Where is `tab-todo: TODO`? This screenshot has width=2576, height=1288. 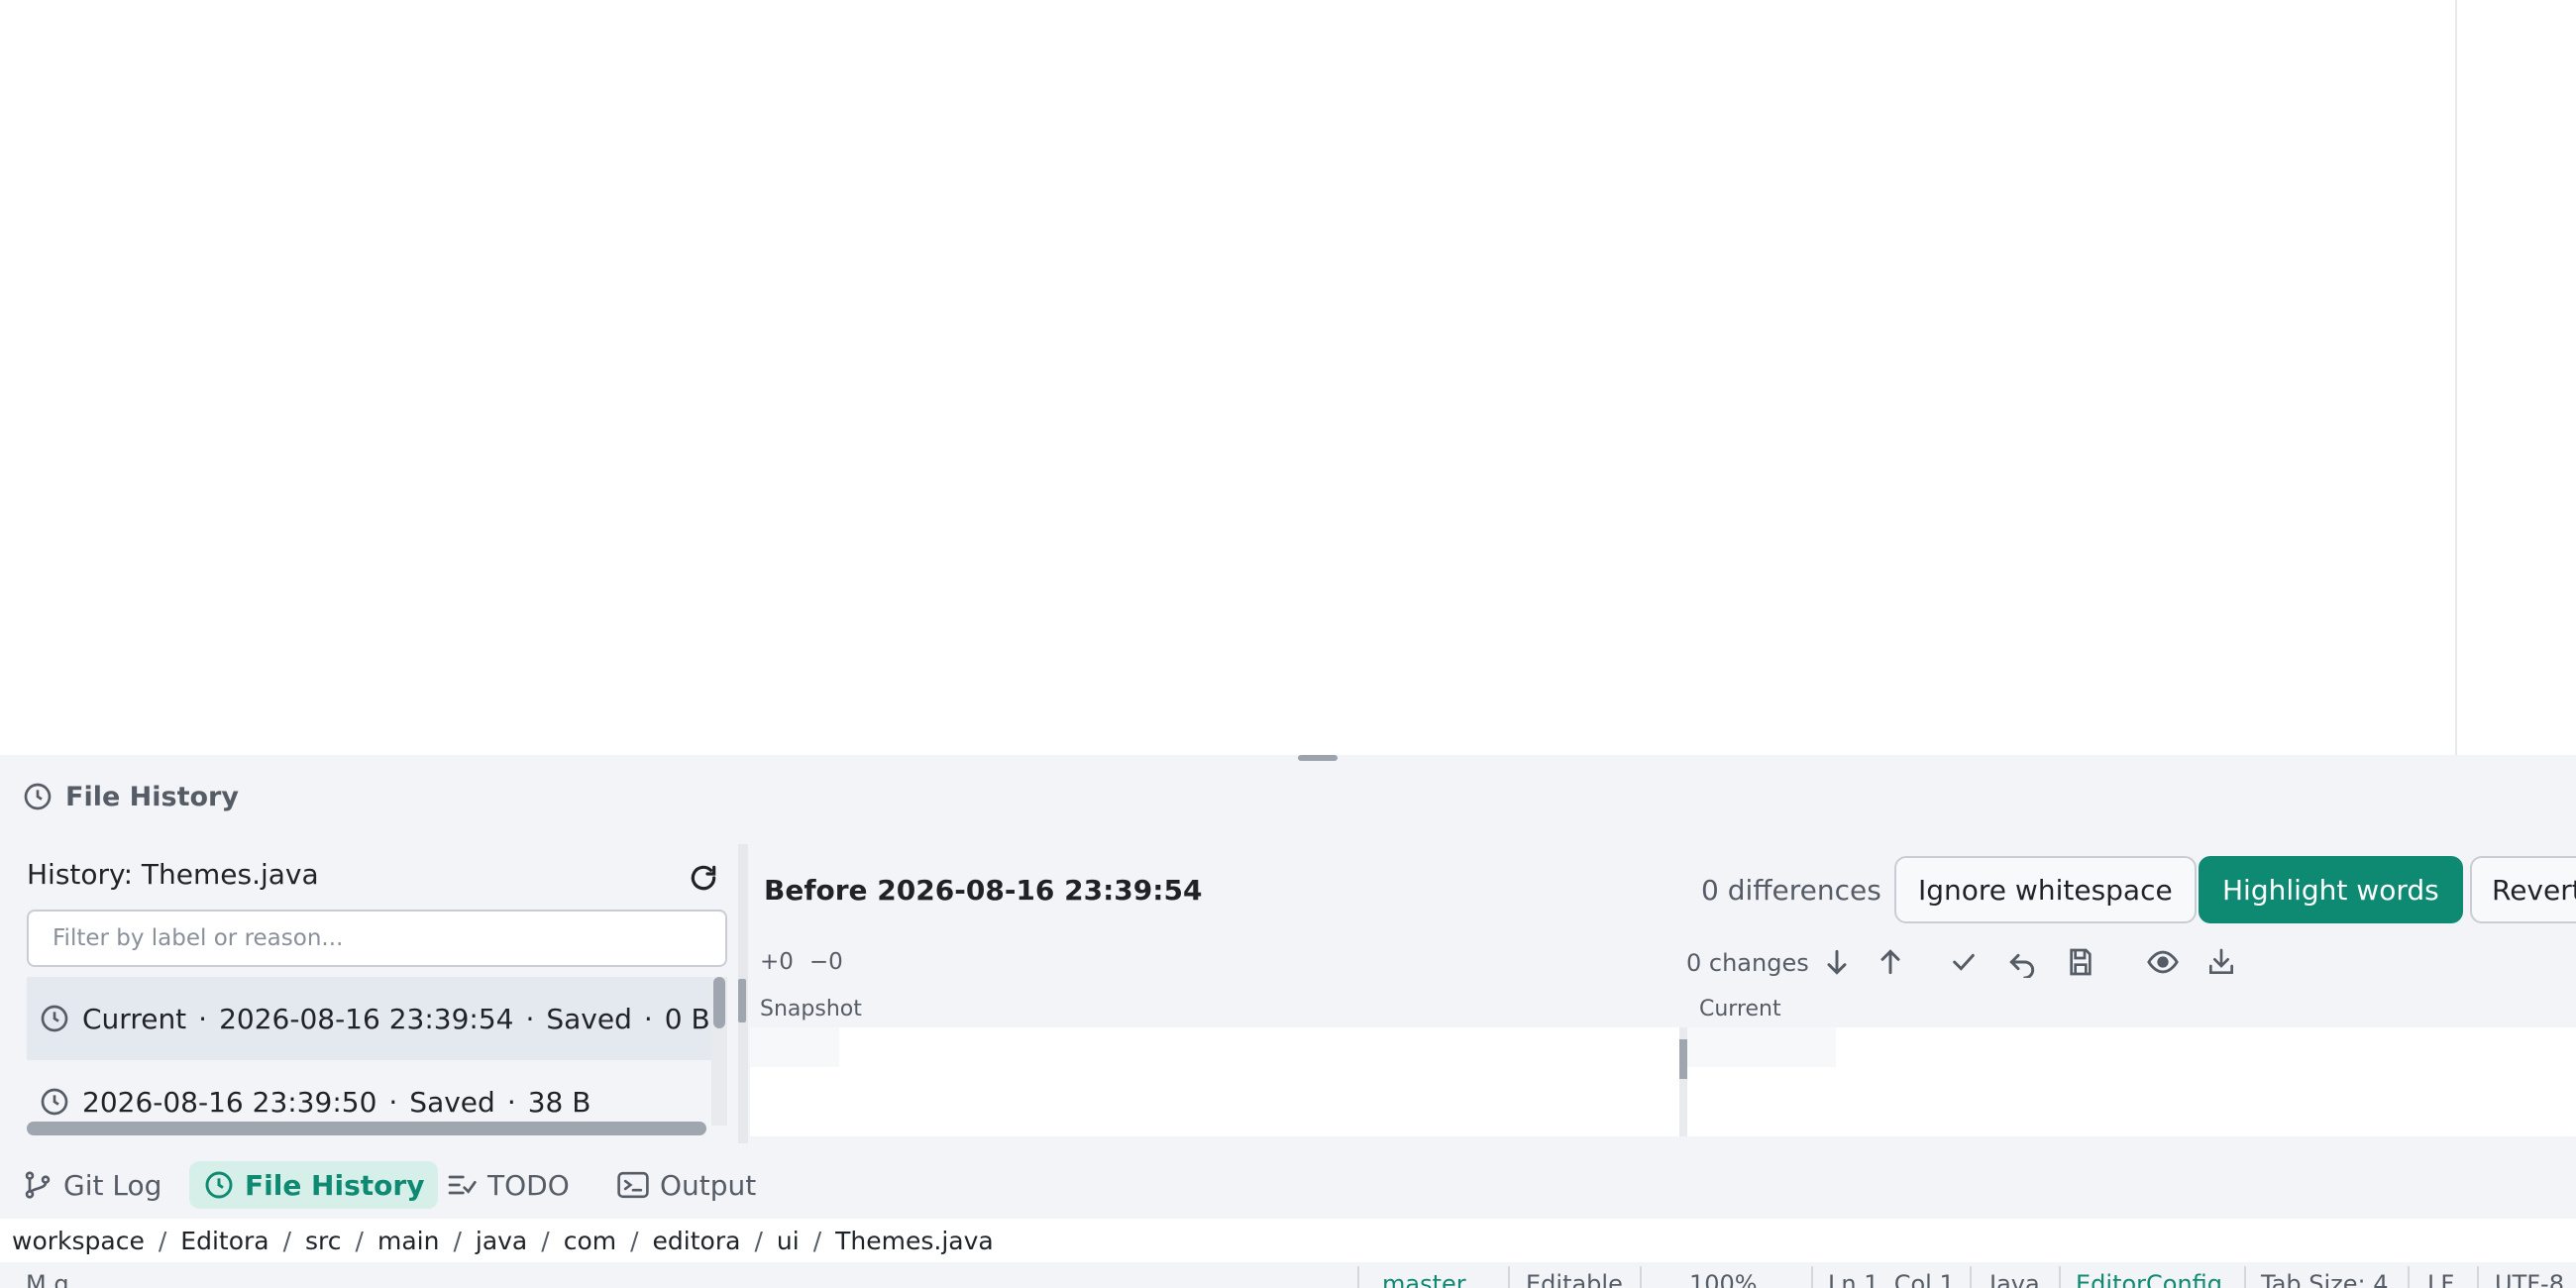
tab-todo: TODO is located at coordinates (508, 1185).